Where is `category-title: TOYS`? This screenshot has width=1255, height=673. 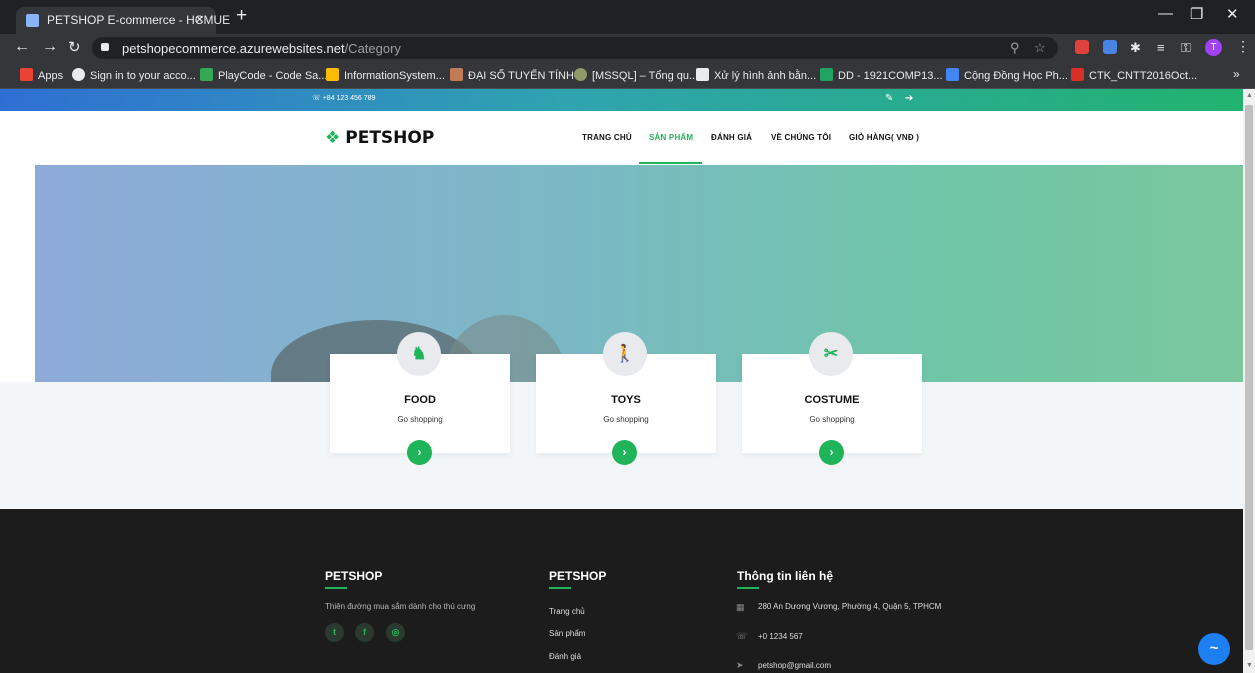 category-title: TOYS is located at coordinates (626, 400).